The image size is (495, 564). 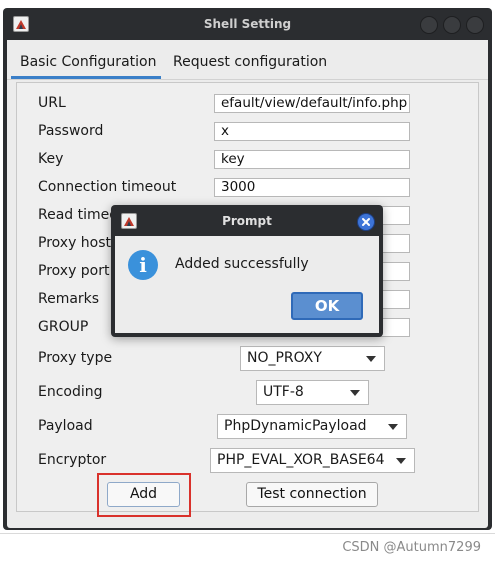 I want to click on dialog-body: i Added successfully OK, so click(x=247, y=284).